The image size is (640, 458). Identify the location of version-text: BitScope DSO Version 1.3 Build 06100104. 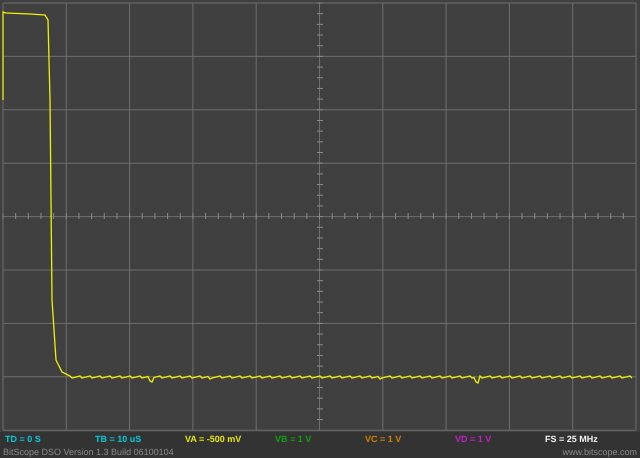
(88, 452).